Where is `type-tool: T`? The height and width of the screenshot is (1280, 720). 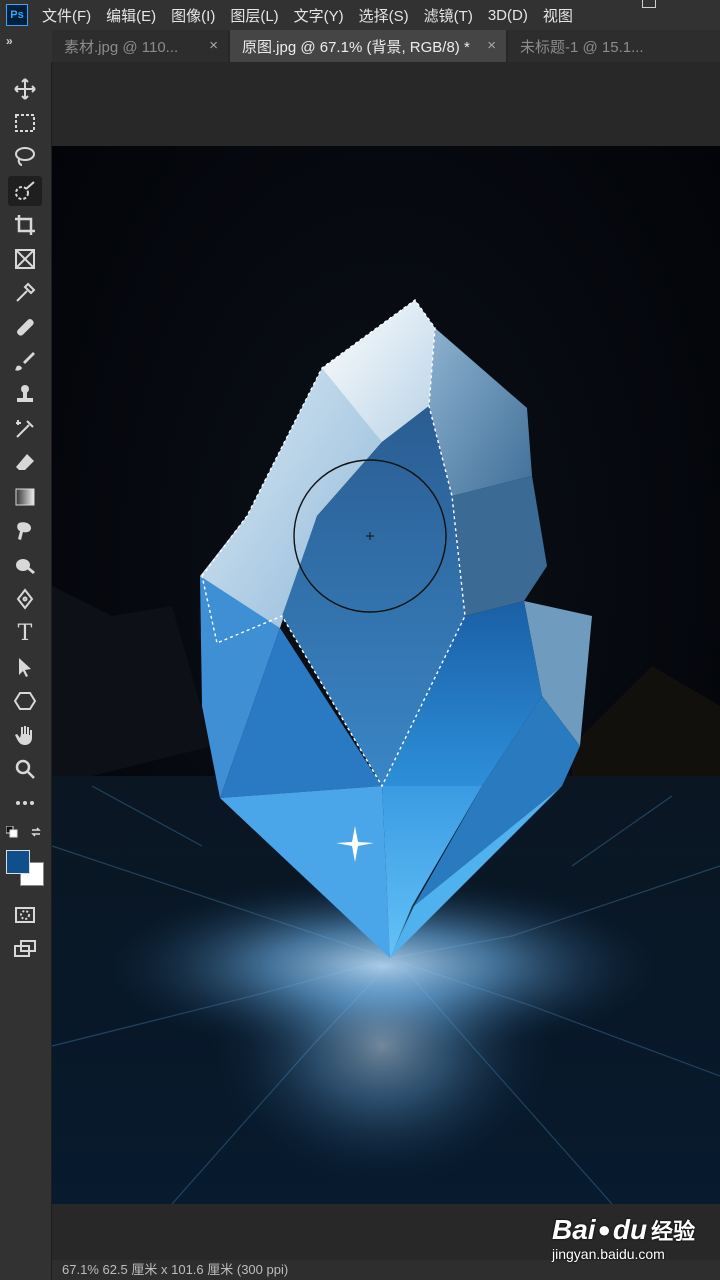
type-tool: T is located at coordinates (25, 633).